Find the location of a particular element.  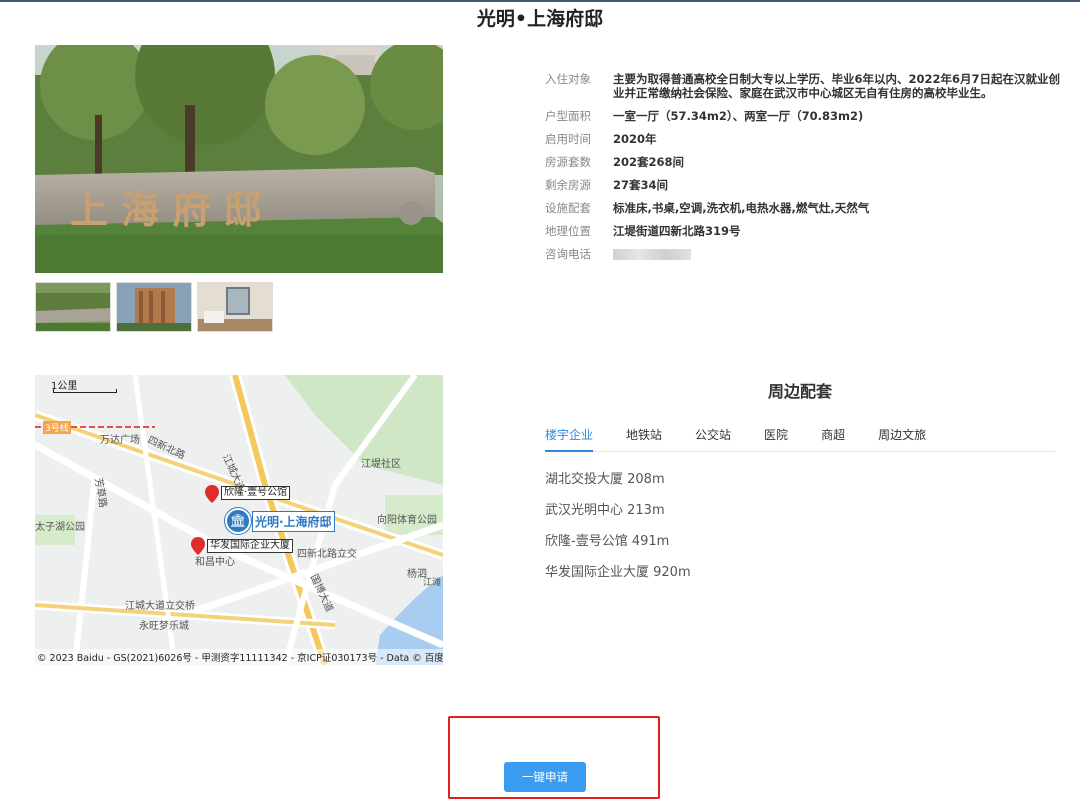

info-label: 入住对象 is located at coordinates (568, 79).